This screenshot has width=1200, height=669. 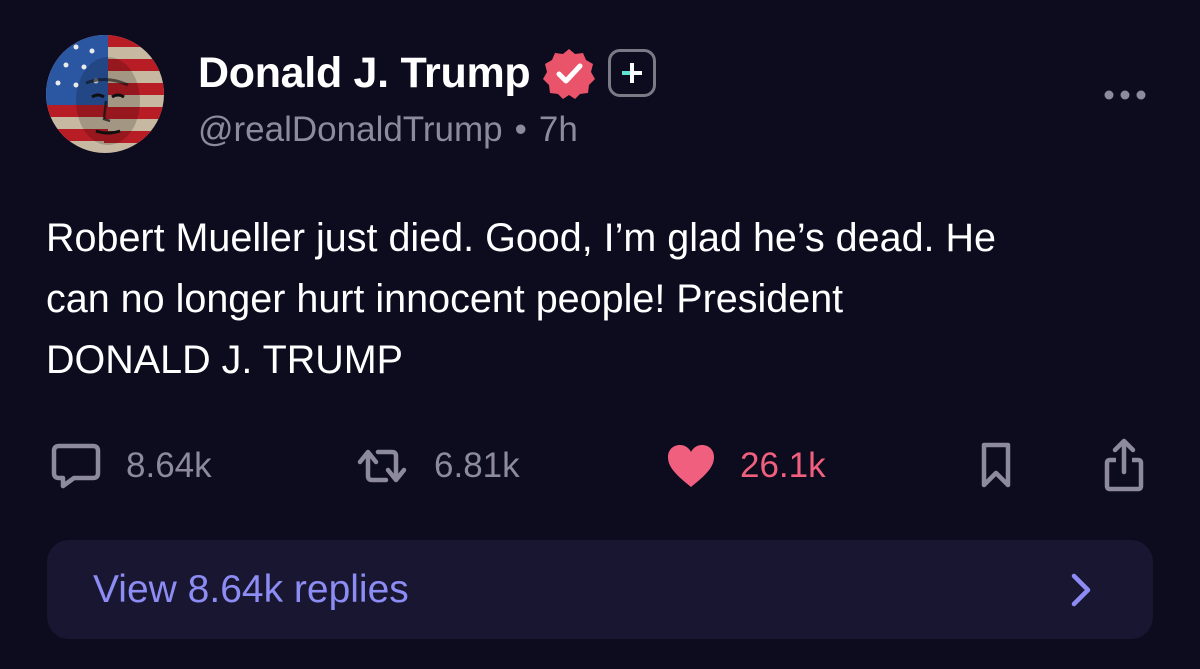 I want to click on post-timestamp: 7h, so click(x=558, y=130).